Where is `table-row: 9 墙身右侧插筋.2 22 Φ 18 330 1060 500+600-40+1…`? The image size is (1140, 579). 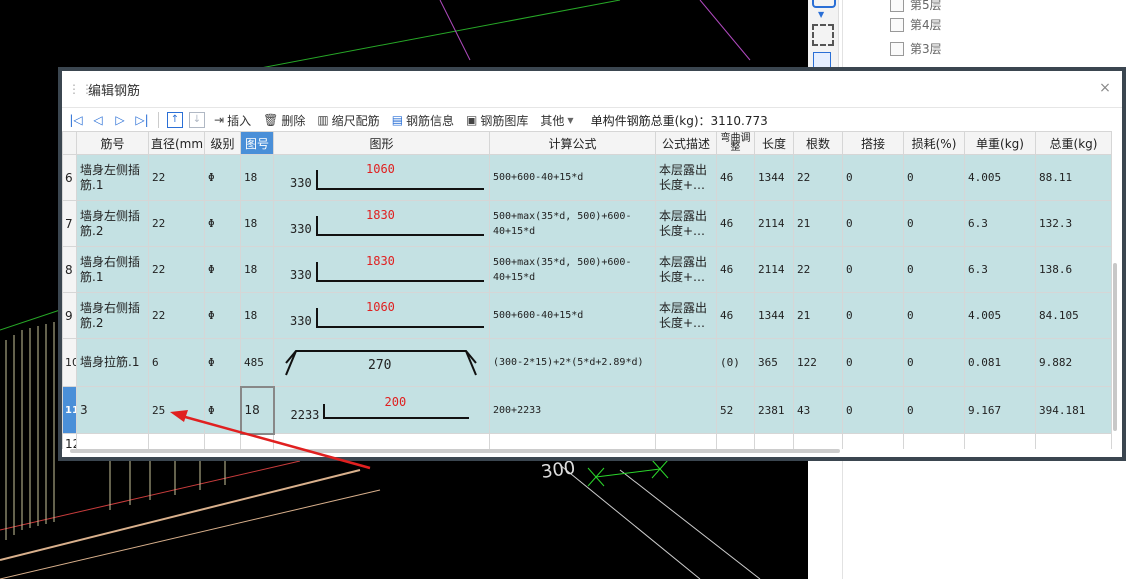 table-row: 9 墙身右侧插筋.2 22 Φ 18 330 1060 500+600-40+1… is located at coordinates (587, 315).